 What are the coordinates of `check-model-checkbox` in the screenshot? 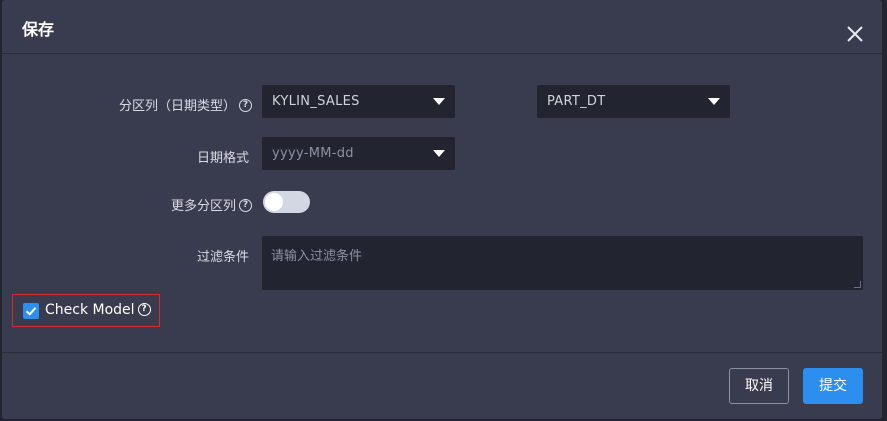 It's located at (31, 311).